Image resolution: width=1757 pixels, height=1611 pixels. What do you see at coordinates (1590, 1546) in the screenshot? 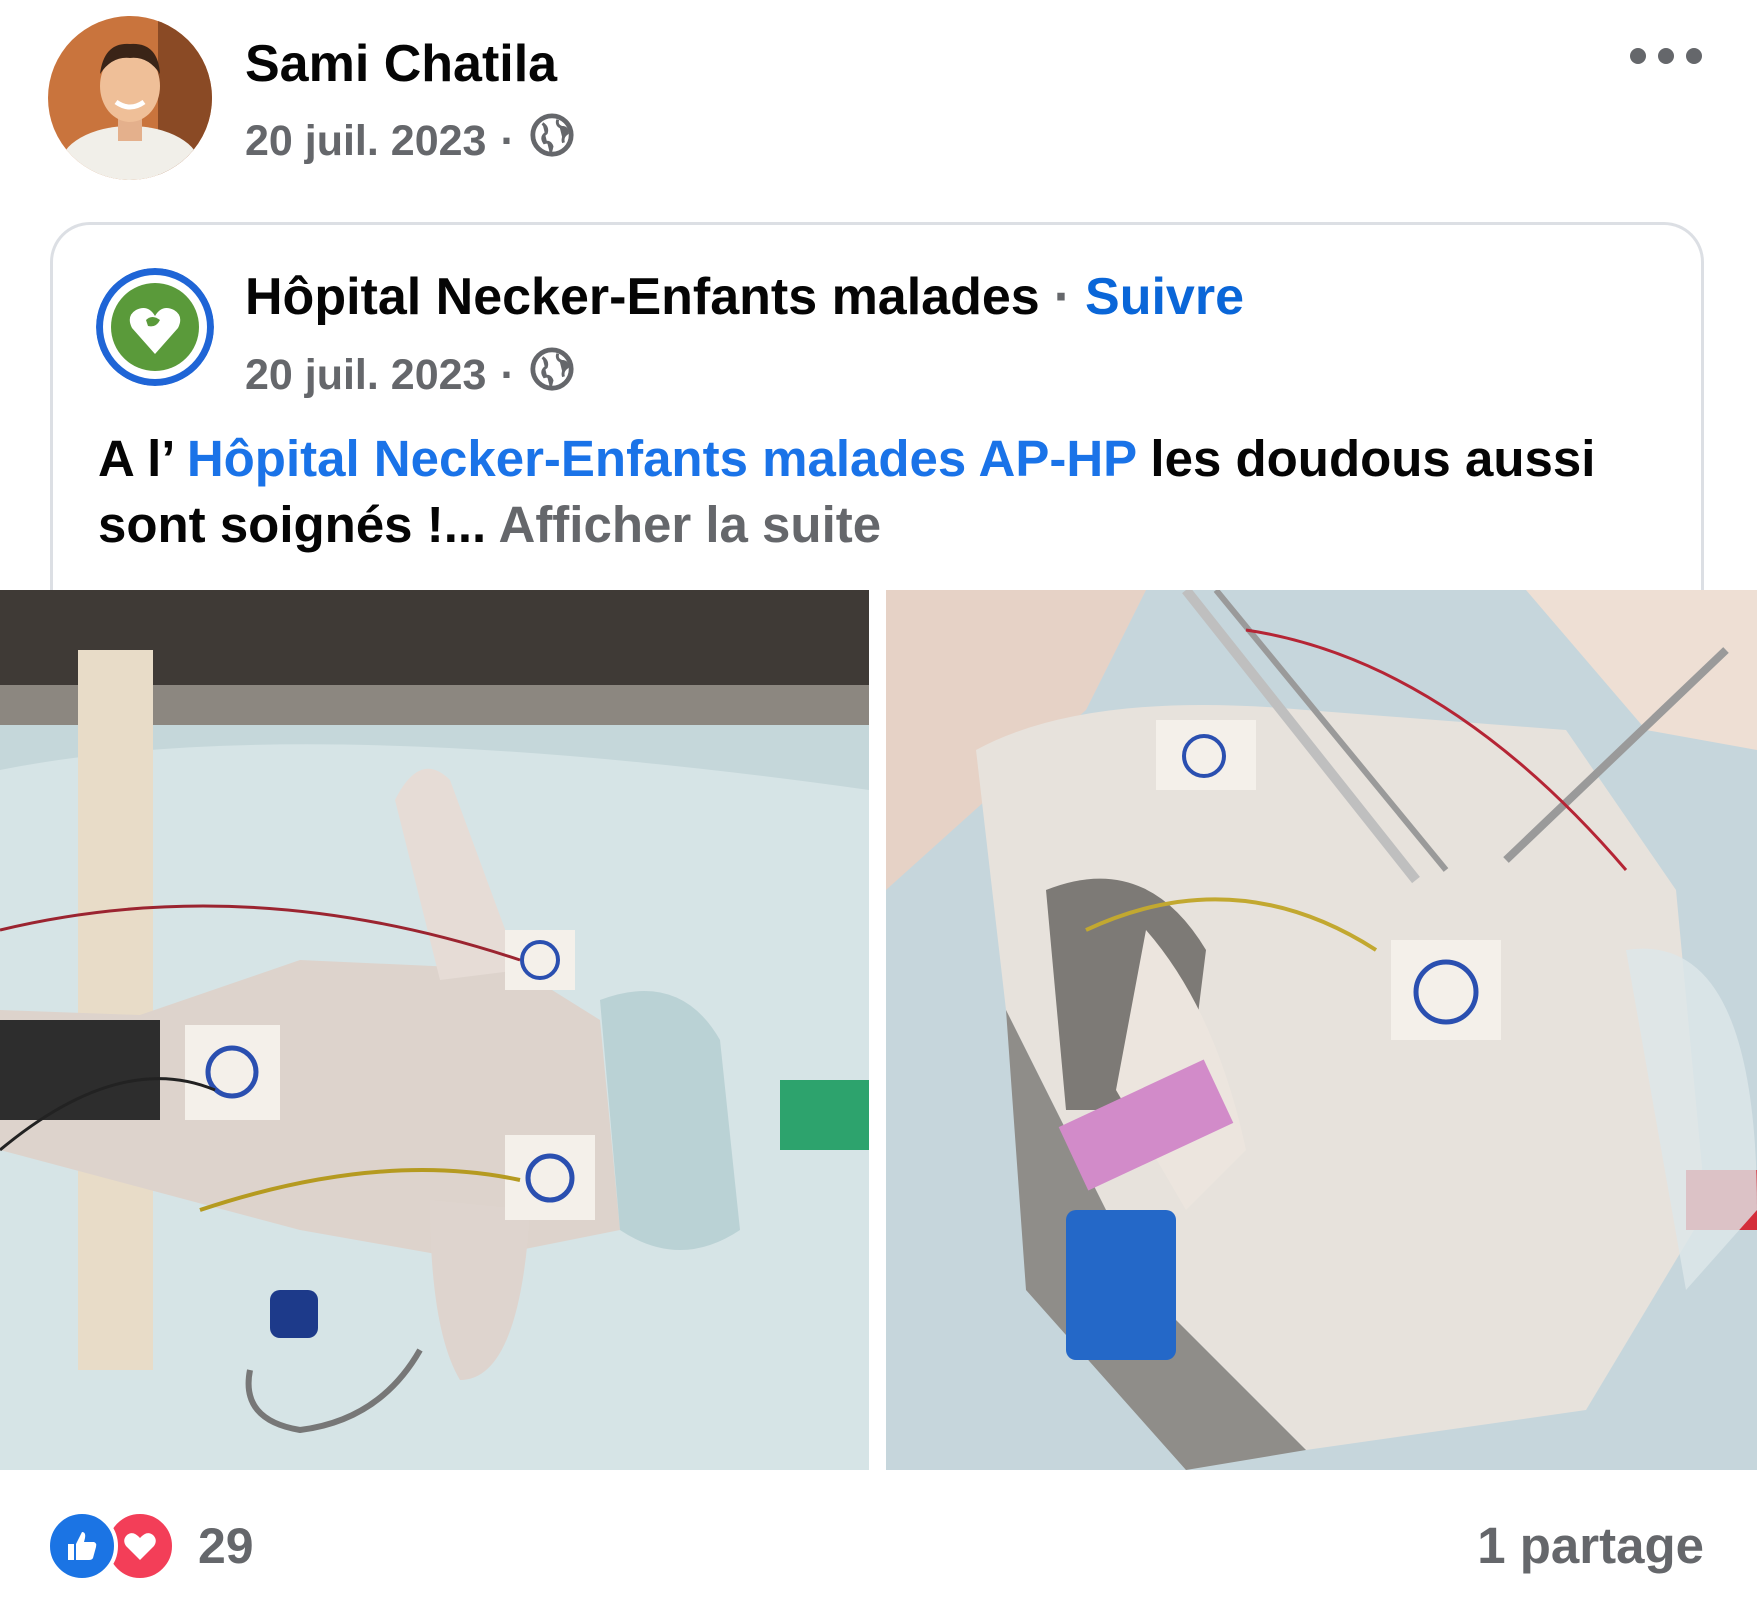
I see `share-count: 1 partage` at bounding box center [1590, 1546].